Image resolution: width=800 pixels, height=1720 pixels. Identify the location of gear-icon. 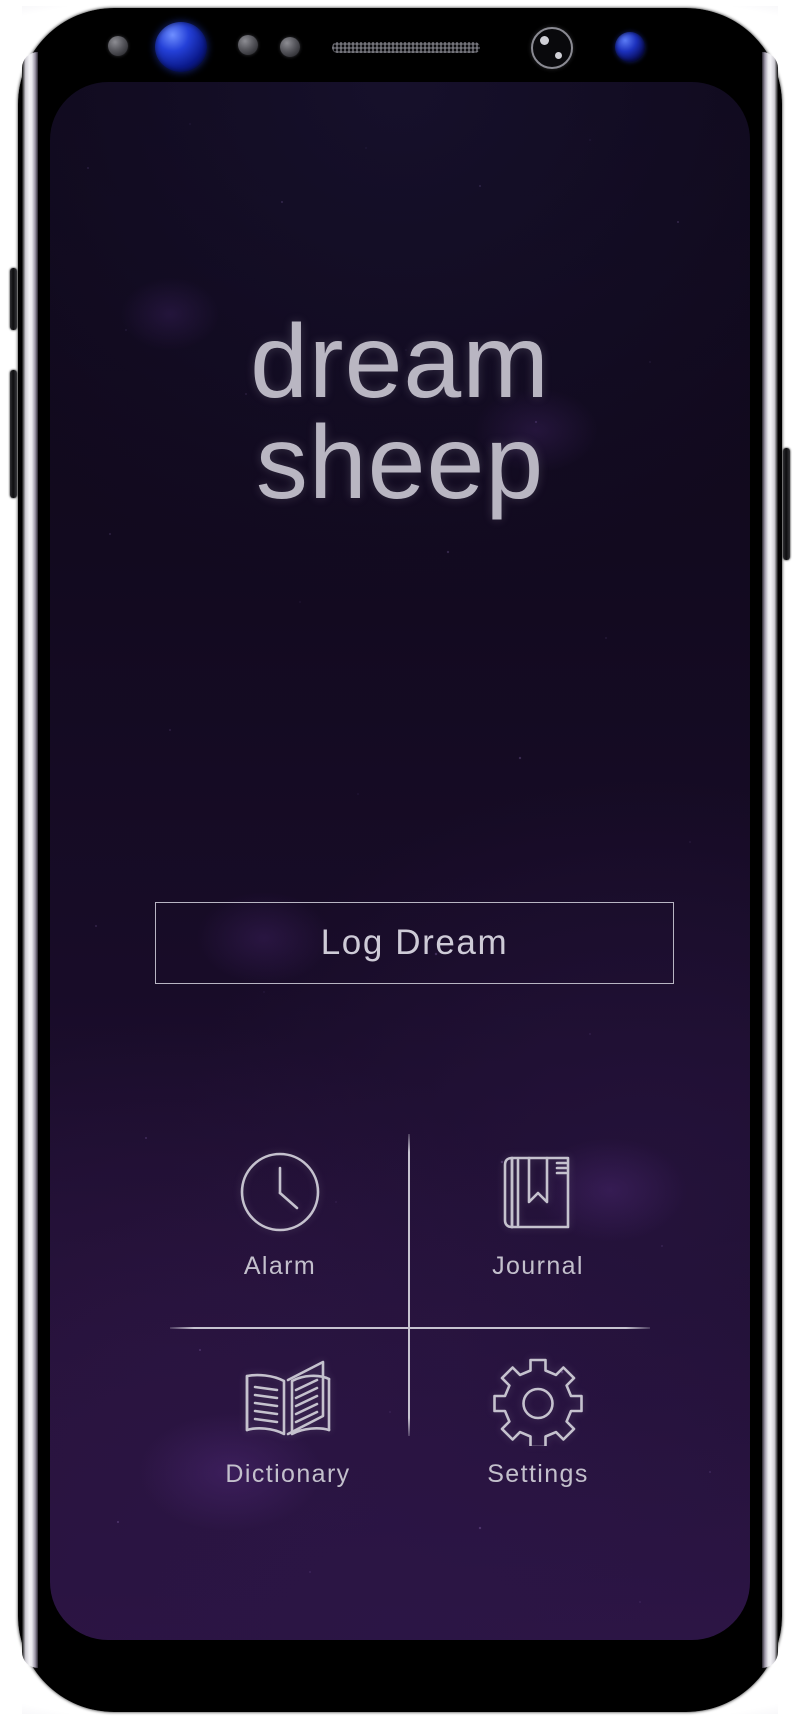
(538, 1400).